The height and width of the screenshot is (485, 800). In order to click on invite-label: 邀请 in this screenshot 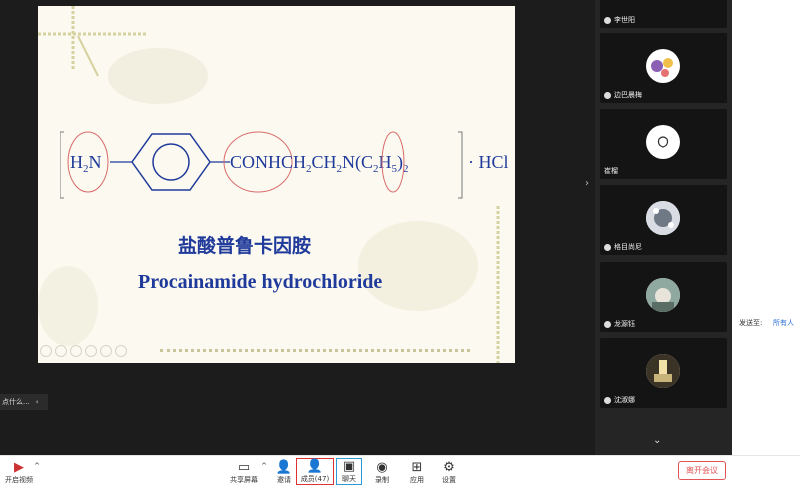, I will do `click(284, 480)`.